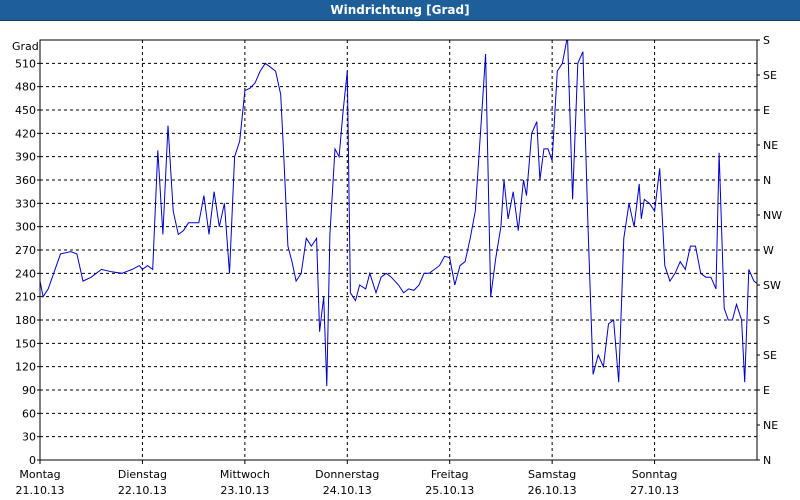 This screenshot has width=800, height=500. Describe the element at coordinates (25, 110) in the screenshot. I see `left-tick-label: 450` at that location.